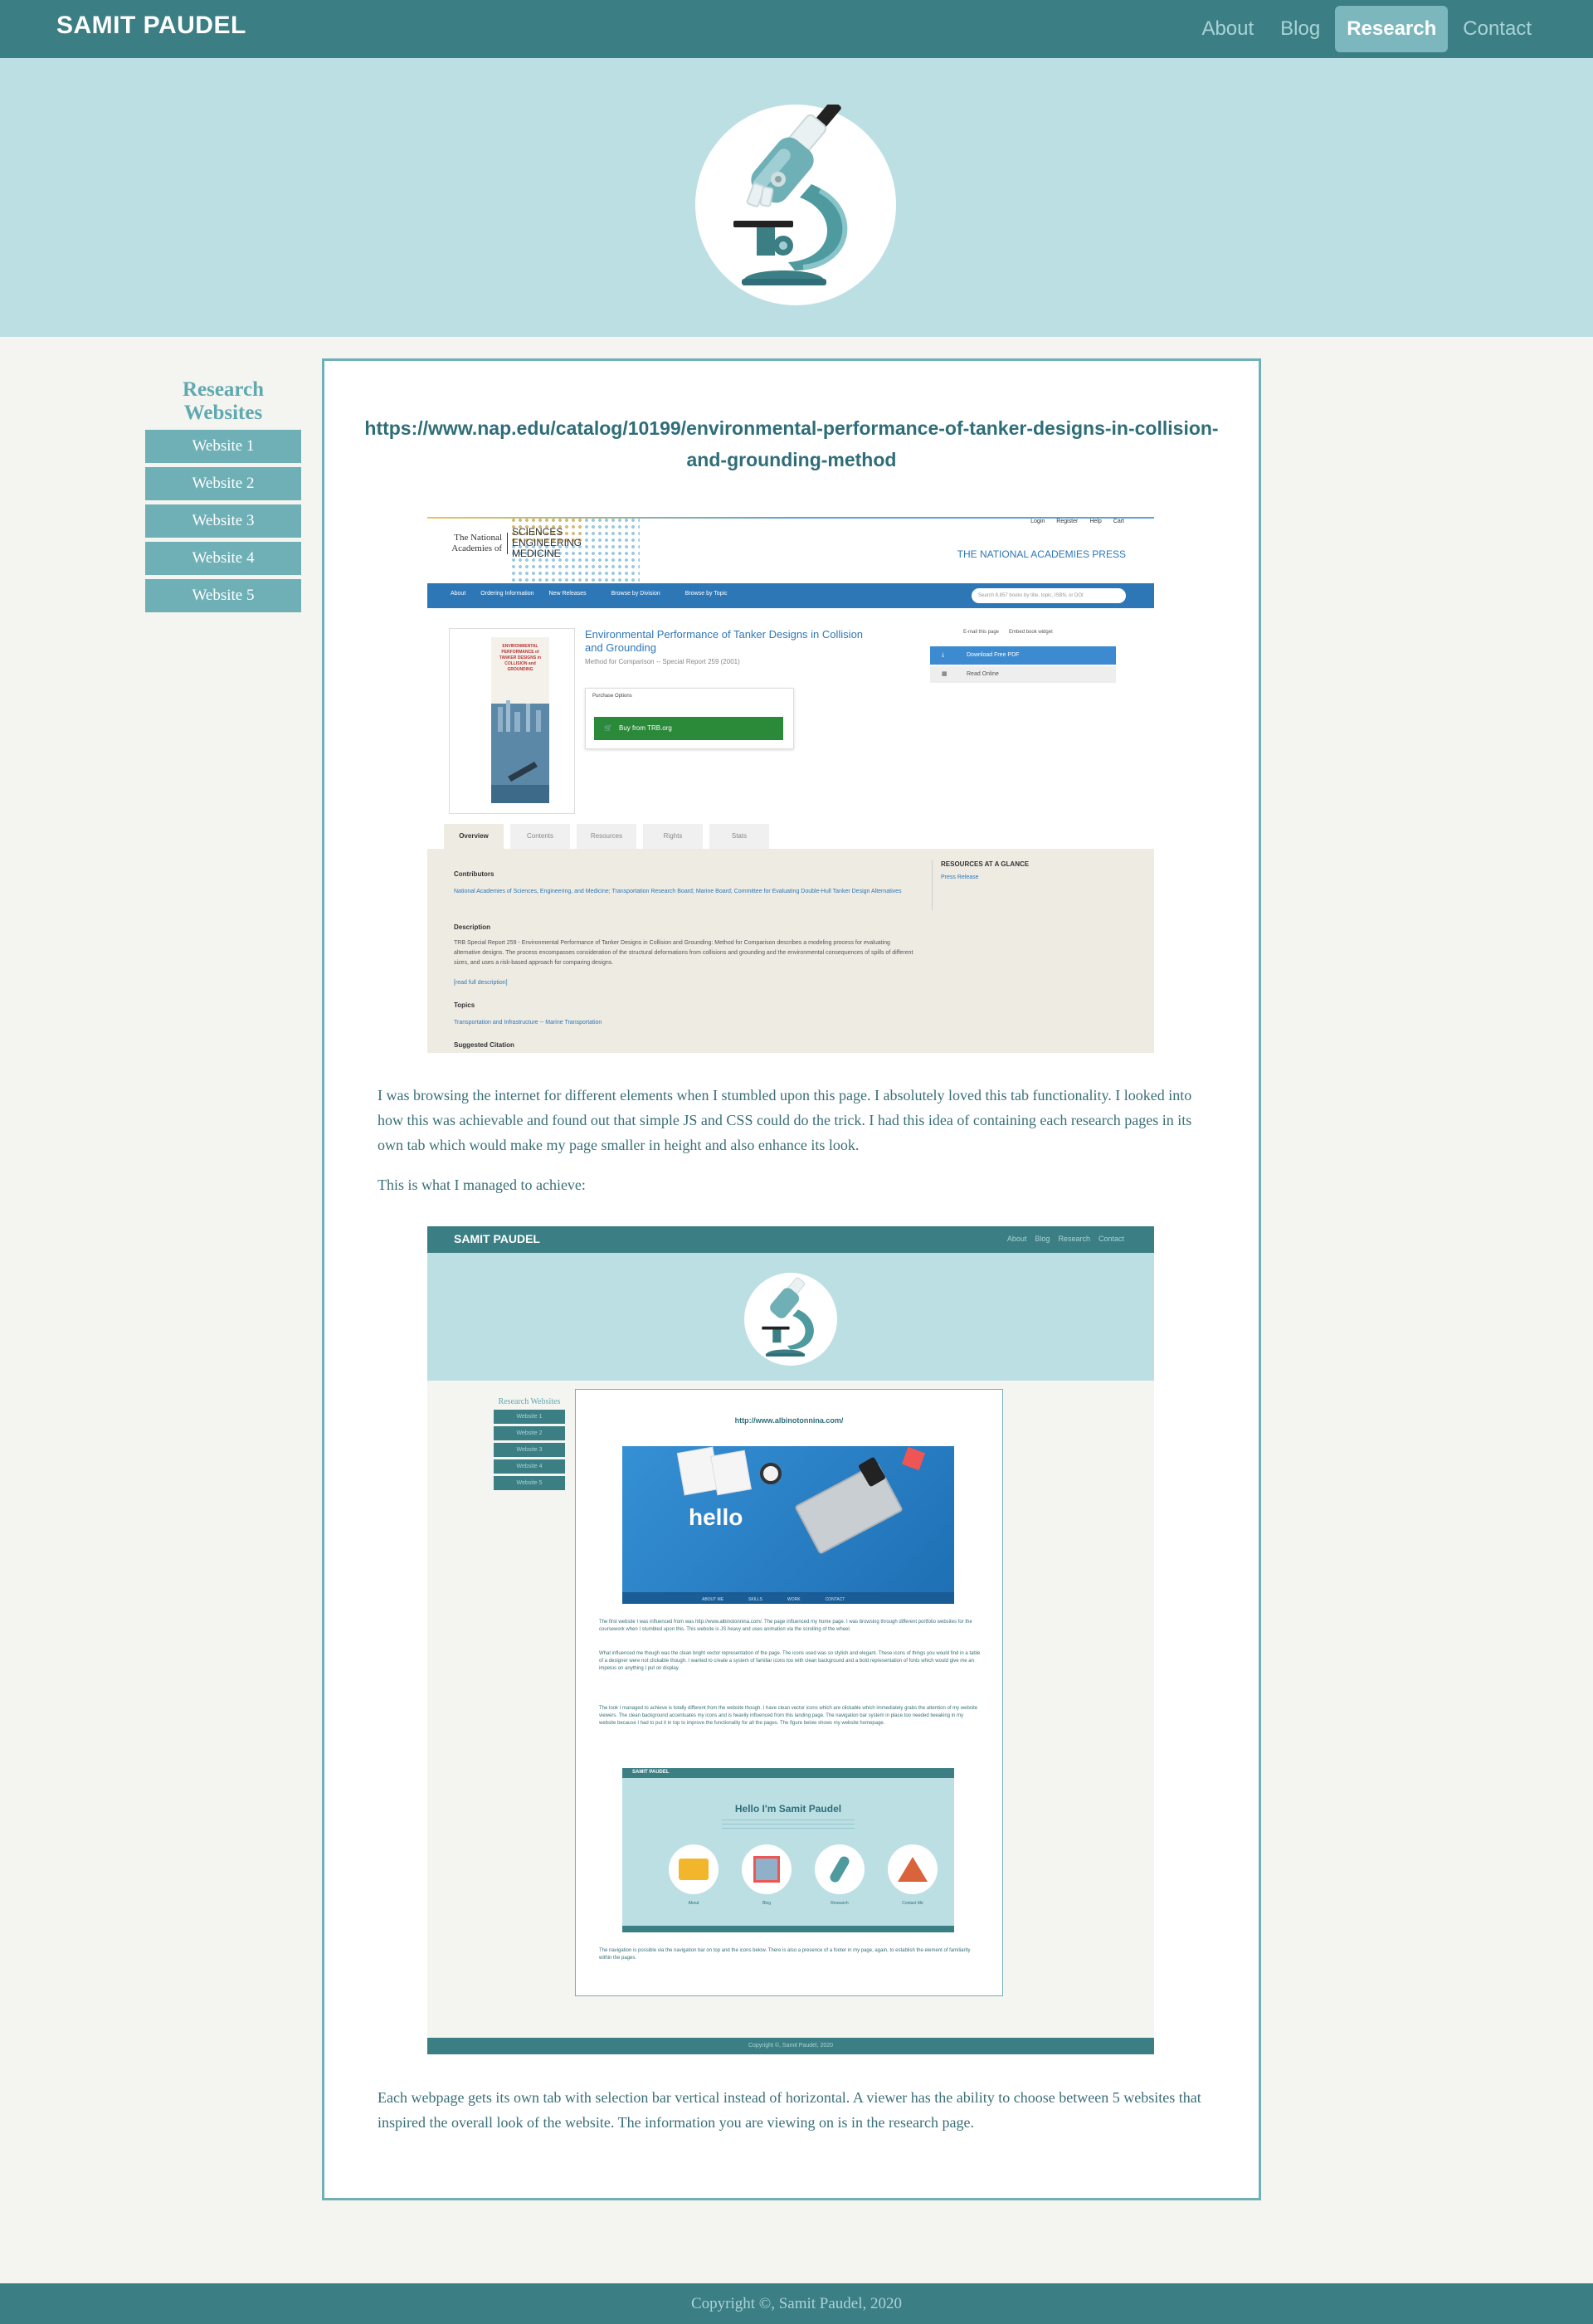 Image resolution: width=1593 pixels, height=2324 pixels. What do you see at coordinates (943, 655) in the screenshot?
I see `download-icon: ⤓` at bounding box center [943, 655].